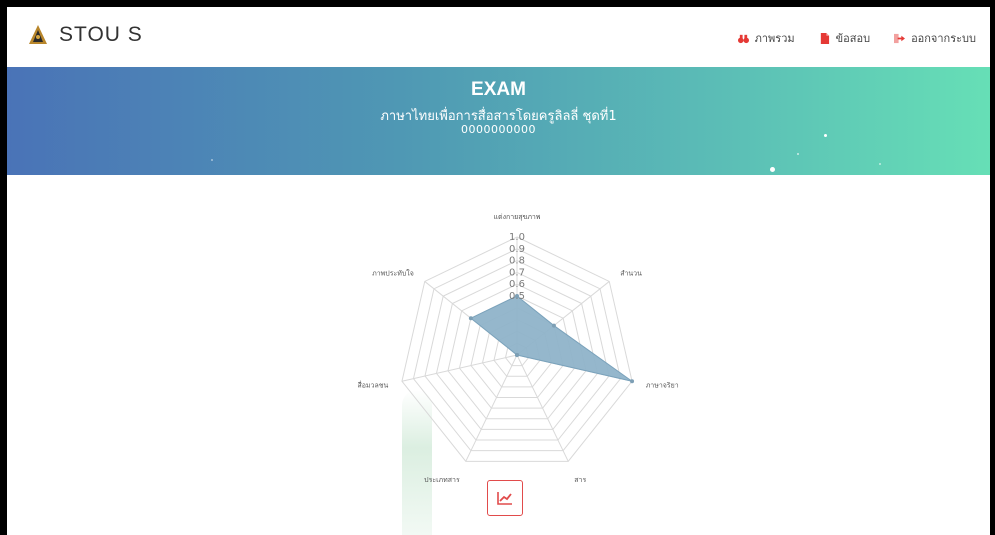 The image size is (995, 535). I want to click on binoculars-icon, so click(743, 38).